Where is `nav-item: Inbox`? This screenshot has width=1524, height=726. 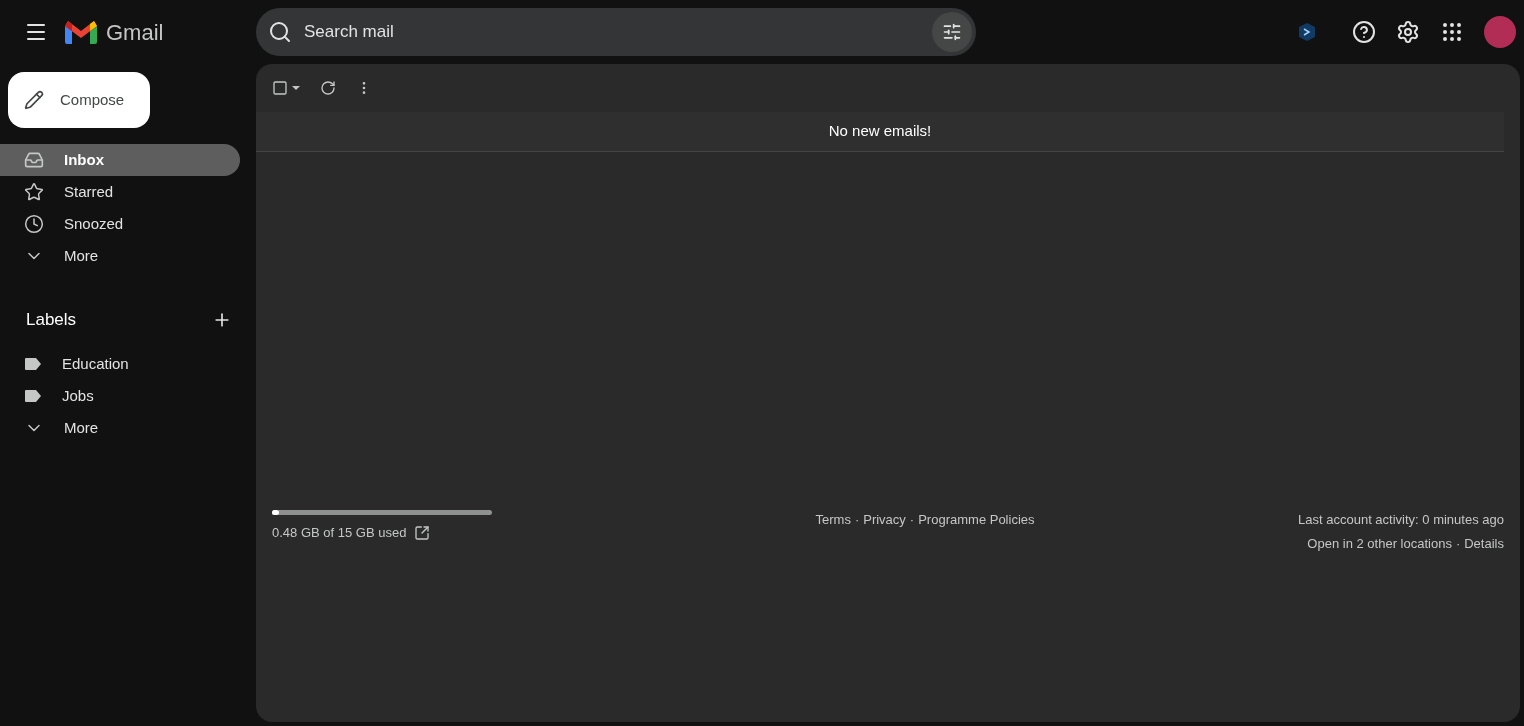
nav-item: Inbox is located at coordinates (120, 160).